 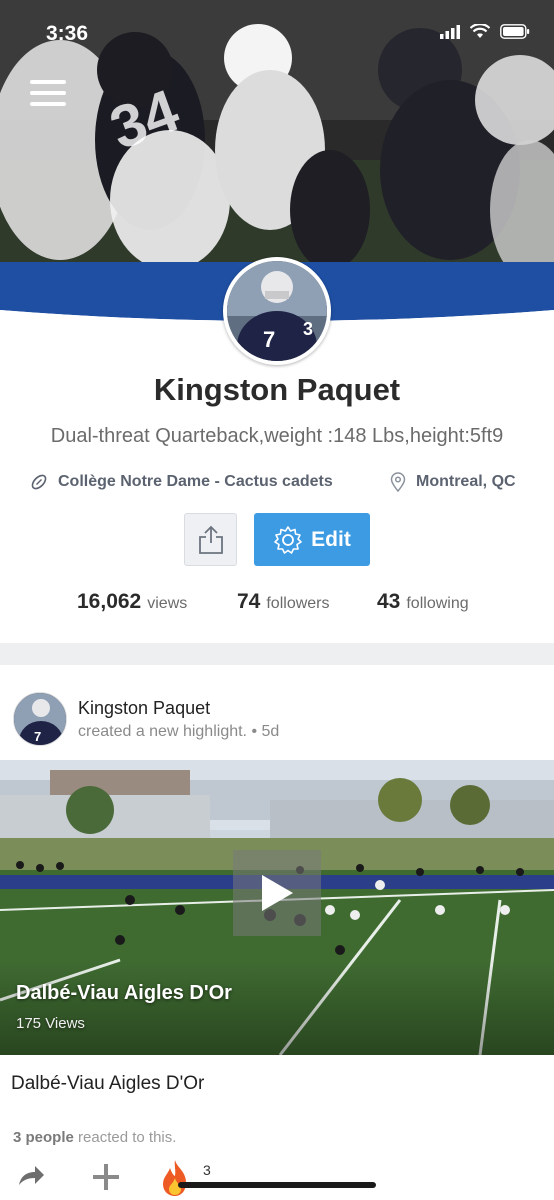 I want to click on edit-profile-button: Edit, so click(x=312, y=539).